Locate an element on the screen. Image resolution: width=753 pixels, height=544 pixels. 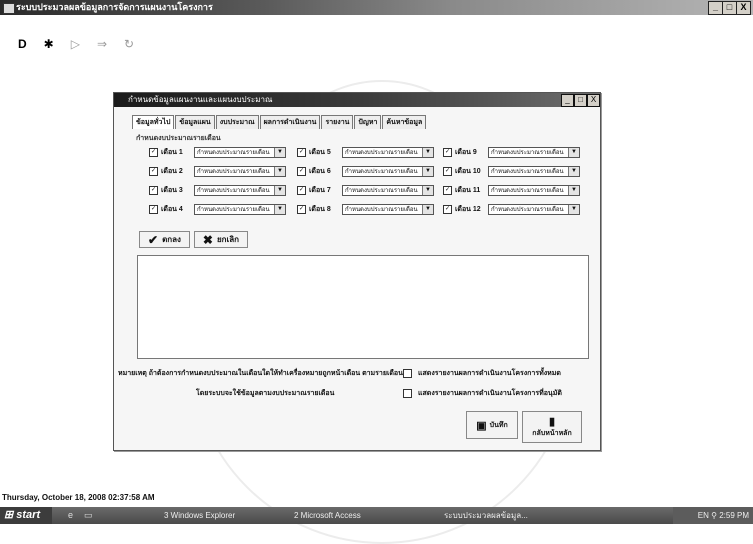
start-label: start is located at coordinates (28, 515).